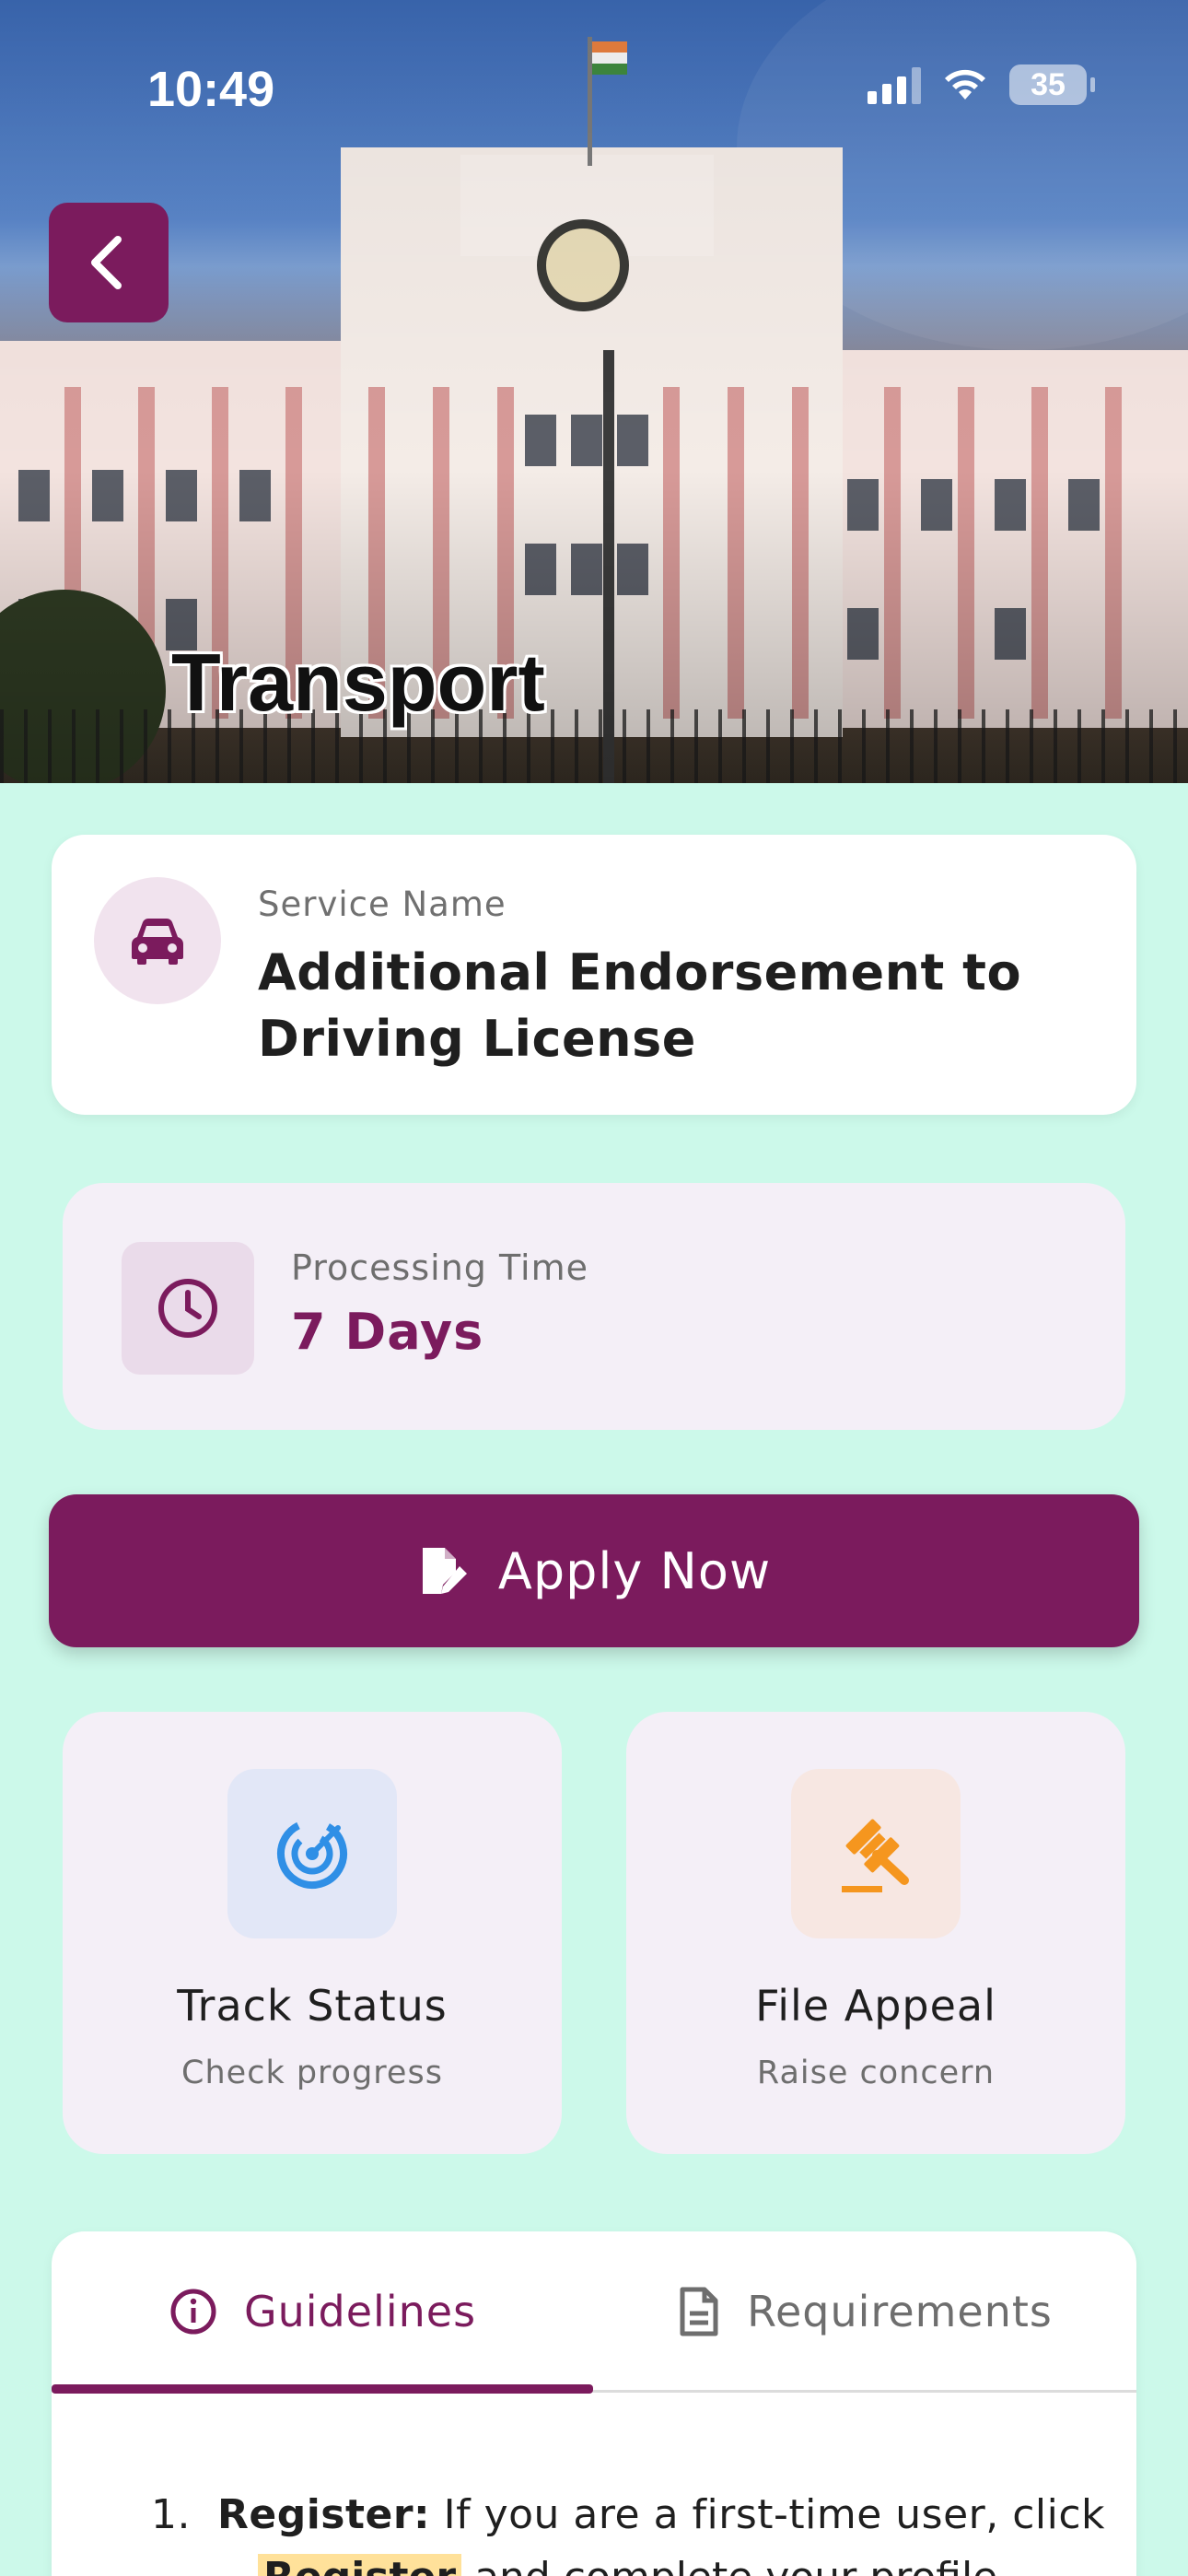 Image resolution: width=1188 pixels, height=2576 pixels. What do you see at coordinates (736, 2565) in the screenshot?
I see `guideline-text-rest: and complete your profile` at bounding box center [736, 2565].